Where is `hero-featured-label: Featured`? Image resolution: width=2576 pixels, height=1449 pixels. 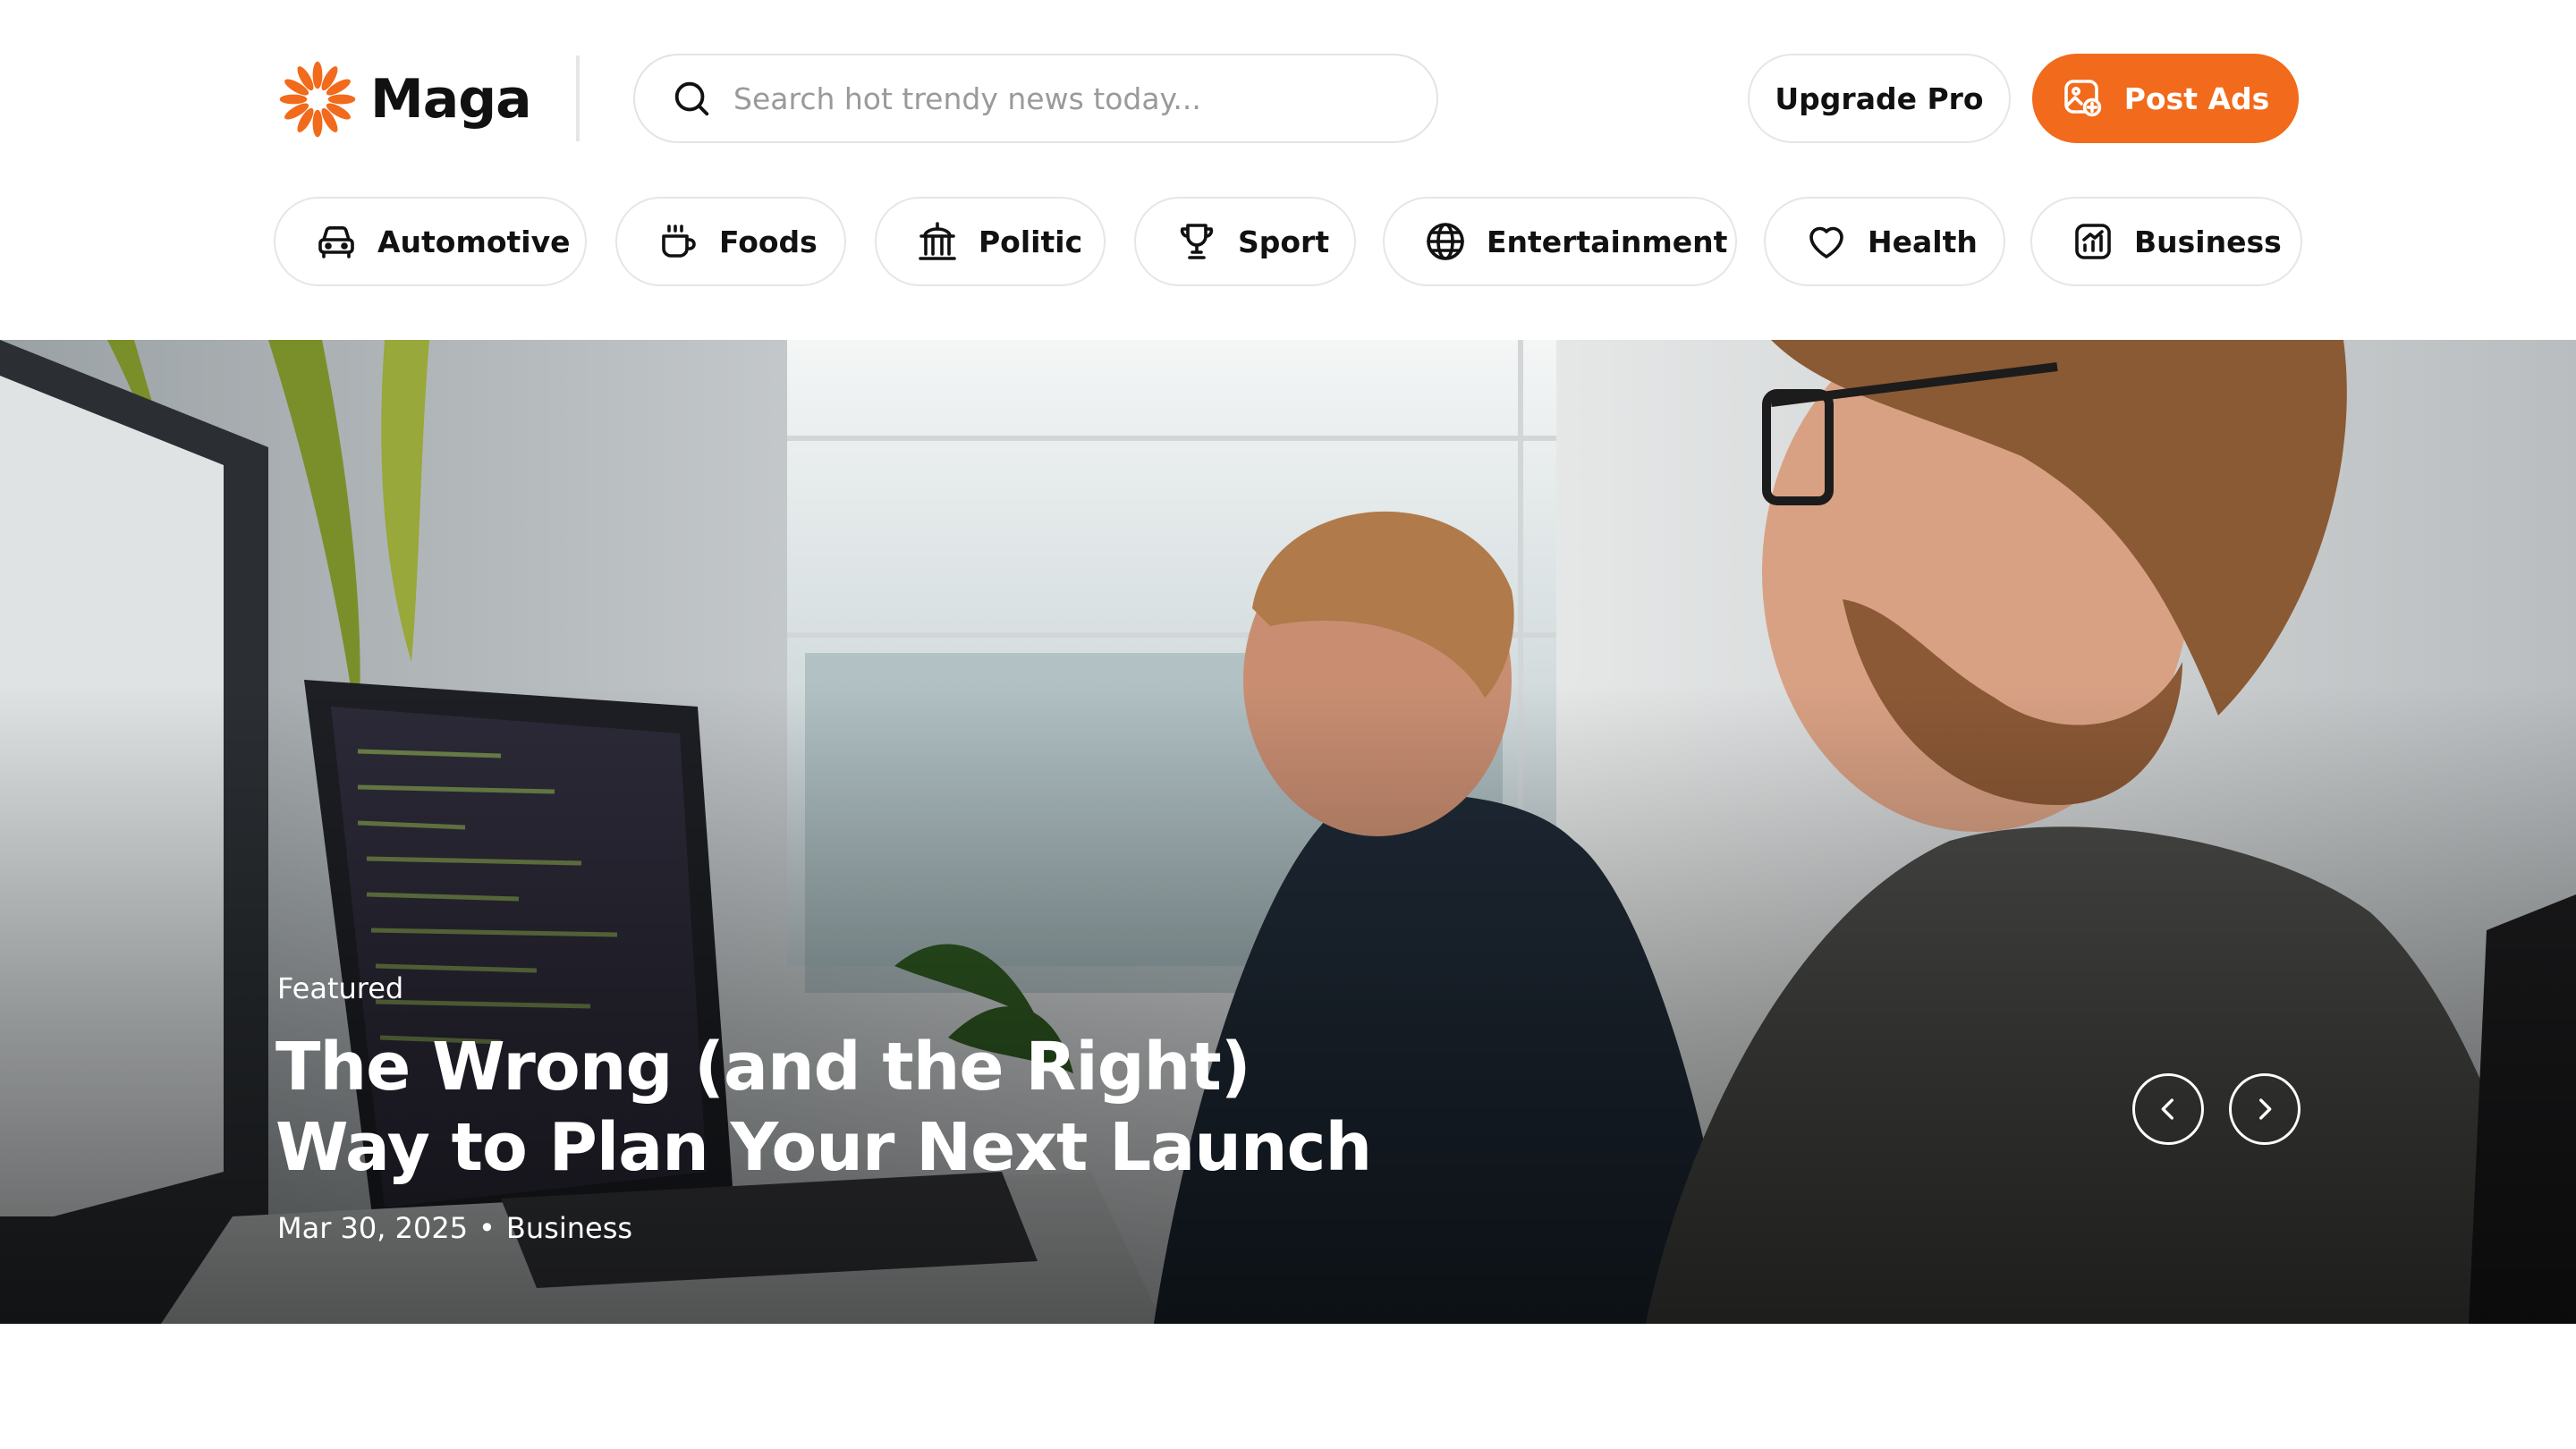
hero-featured-label: Featured is located at coordinates (340, 988).